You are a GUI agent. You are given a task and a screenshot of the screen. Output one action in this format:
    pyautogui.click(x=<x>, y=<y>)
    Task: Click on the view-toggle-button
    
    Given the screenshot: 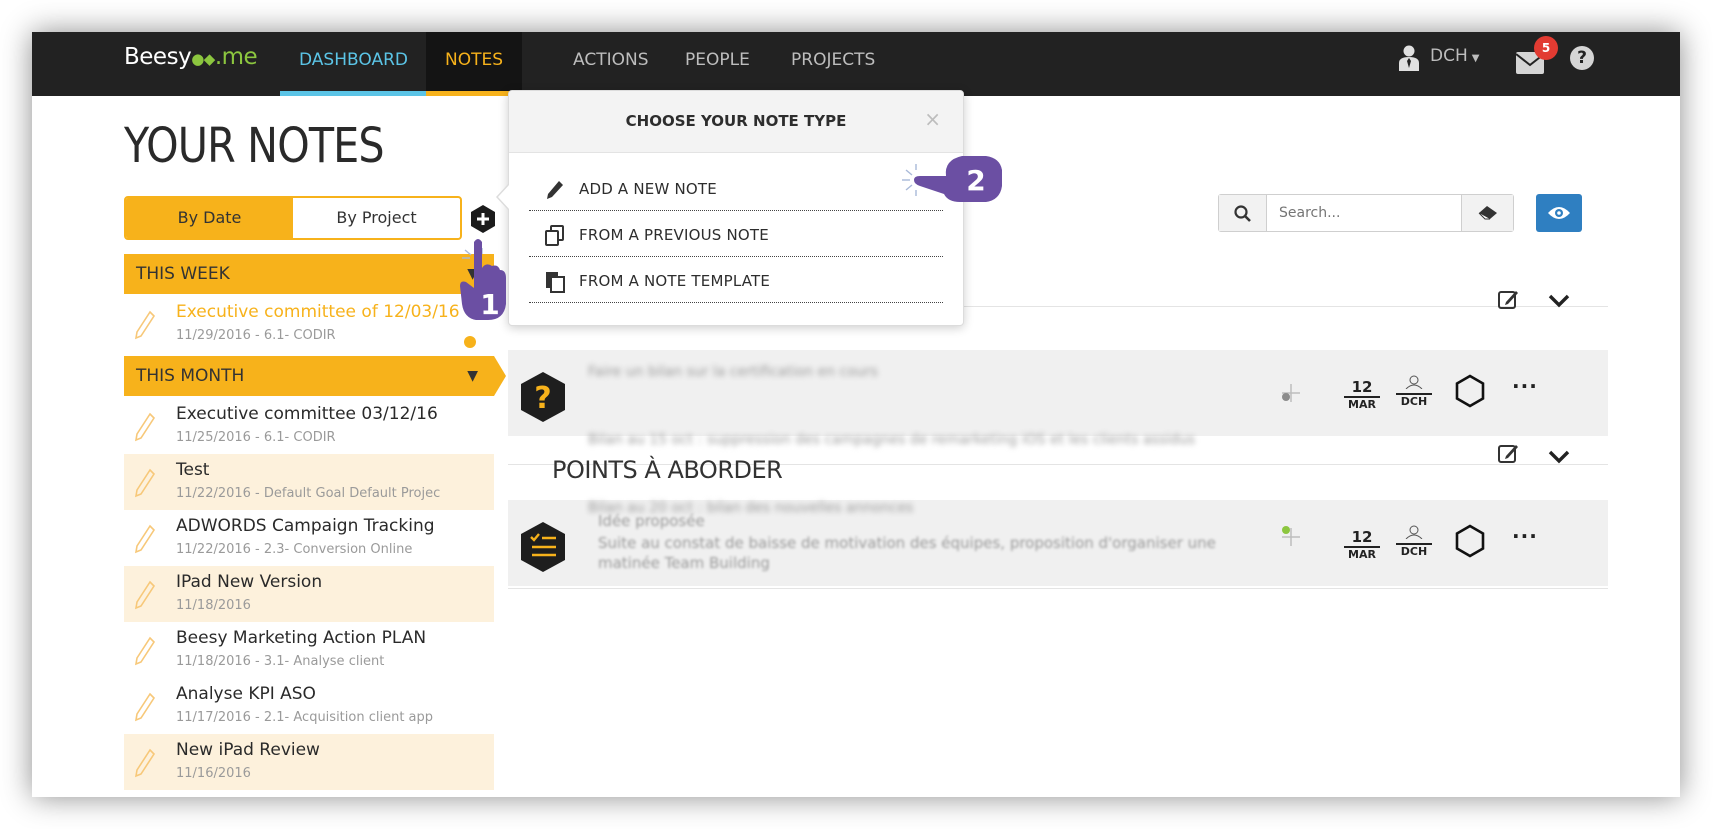 What is the action you would take?
    pyautogui.click(x=1559, y=213)
    